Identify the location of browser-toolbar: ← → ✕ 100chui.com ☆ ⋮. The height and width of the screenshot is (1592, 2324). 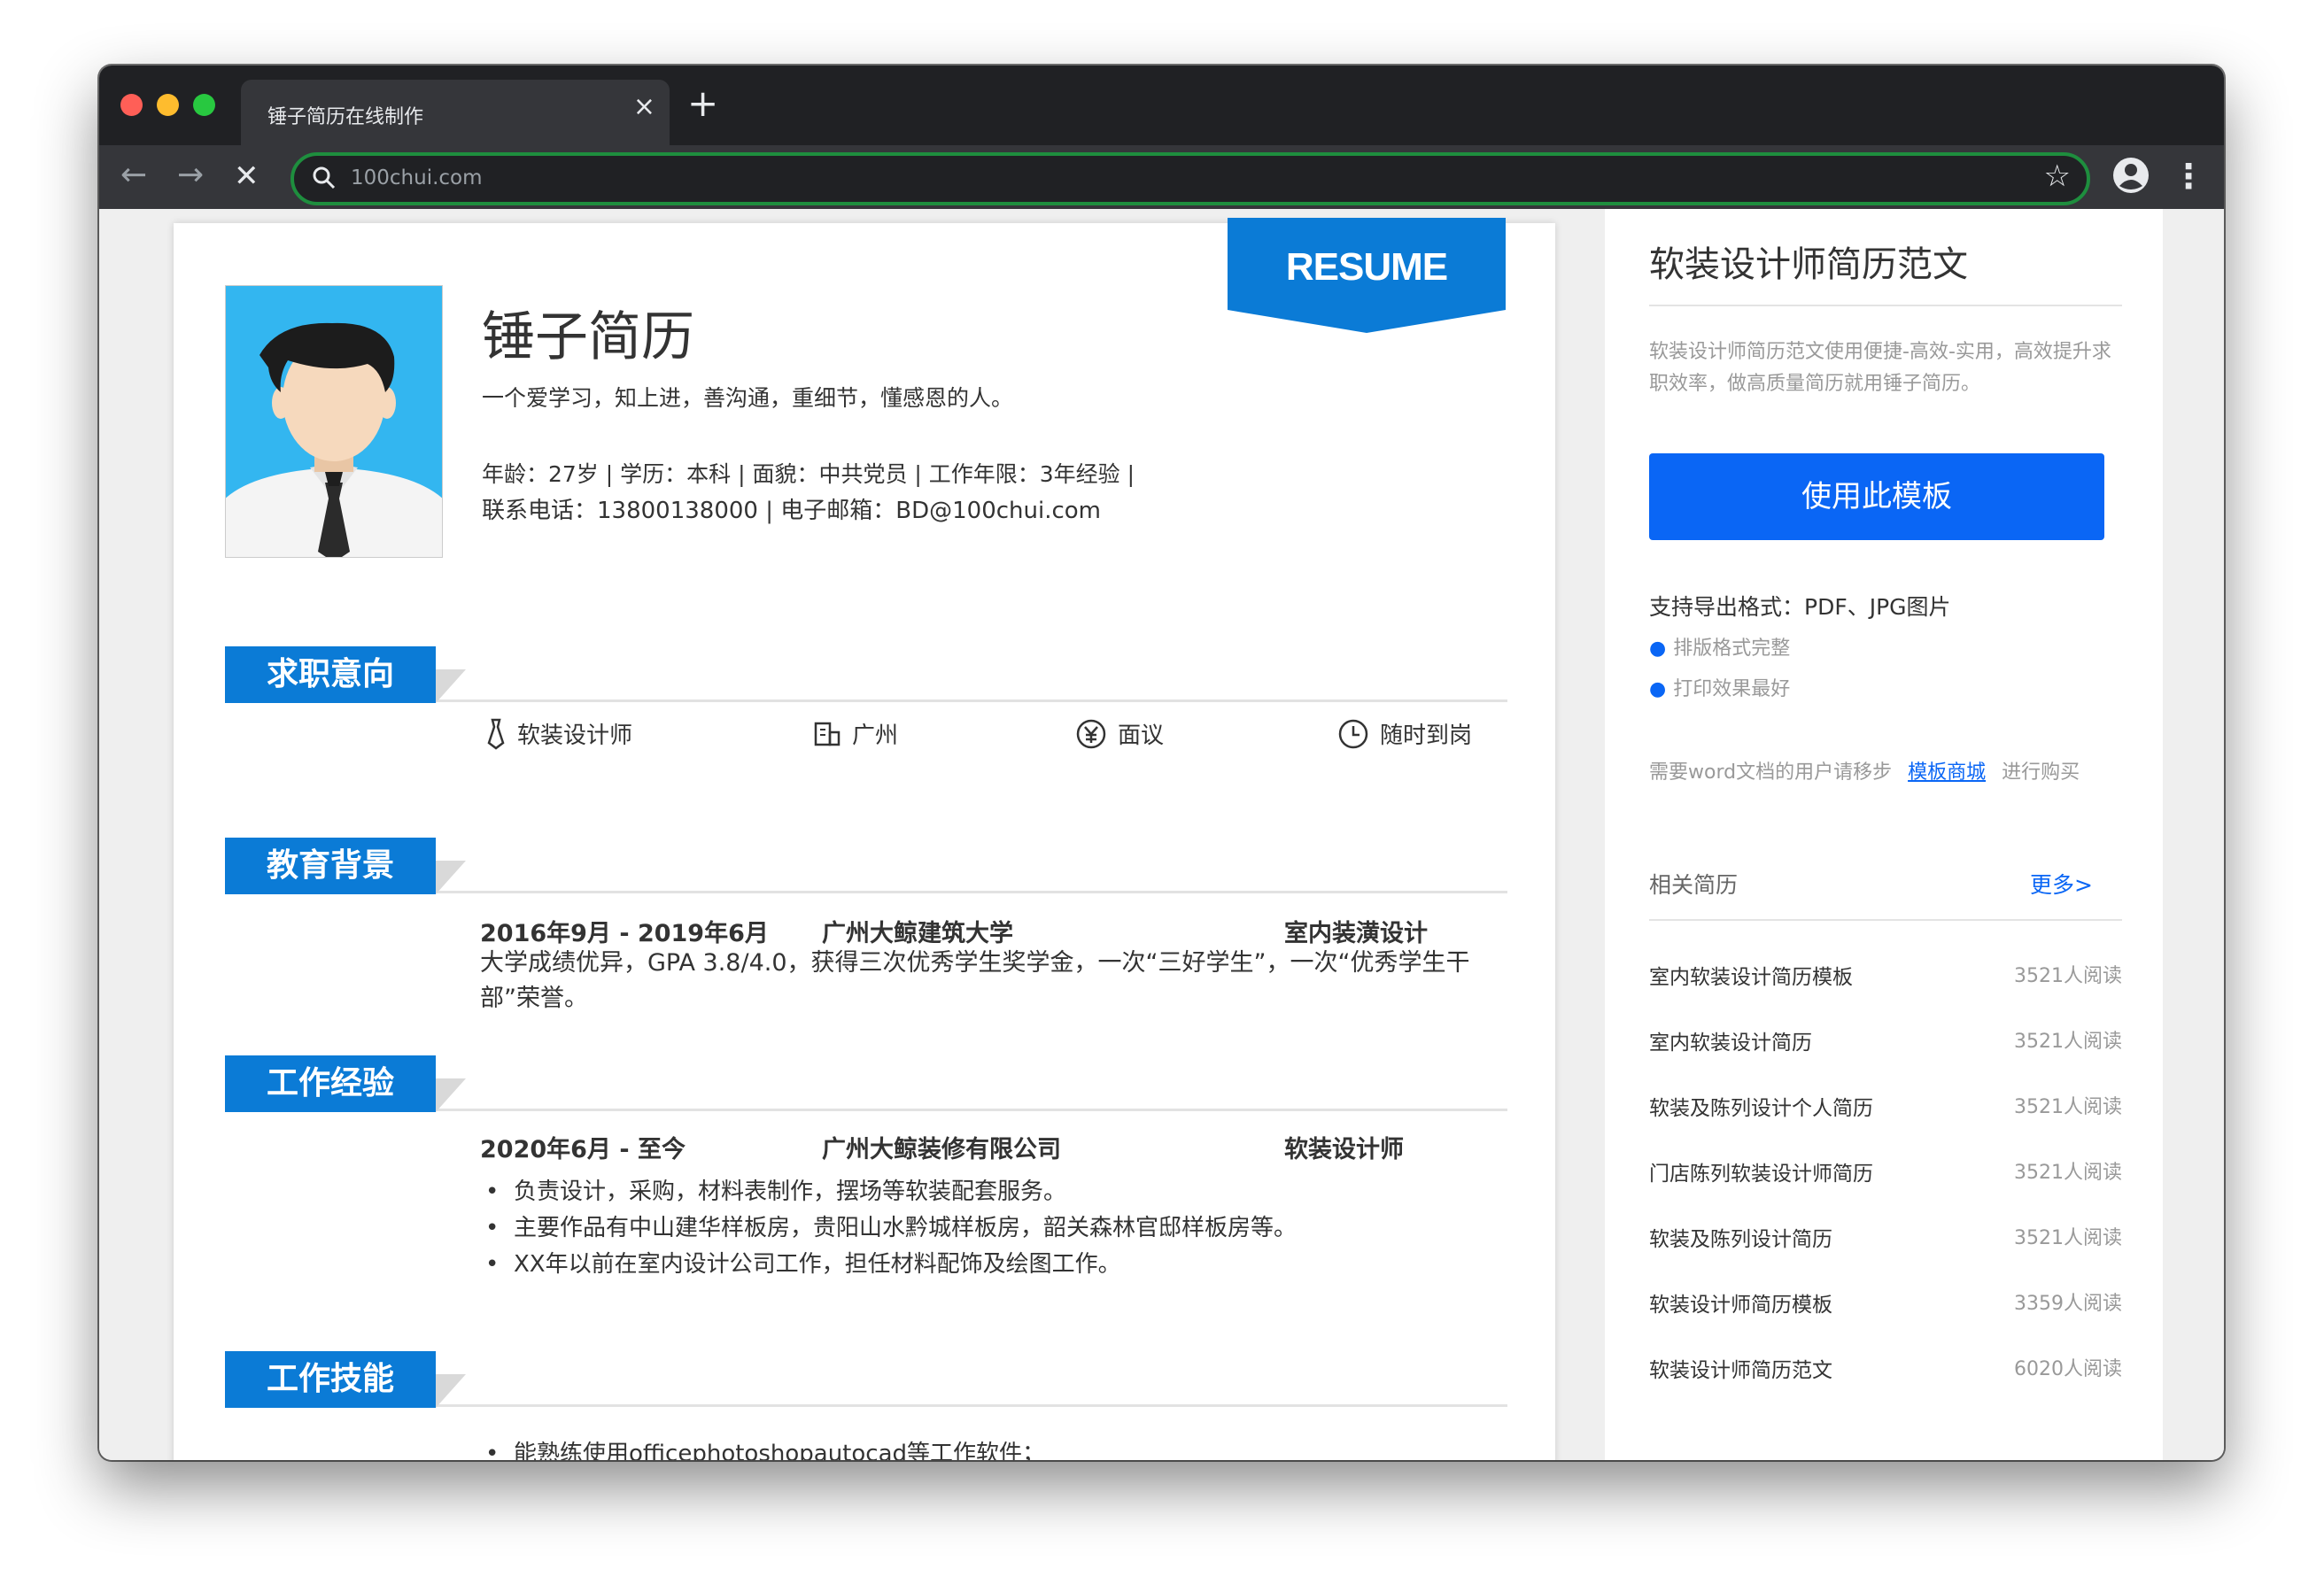
(1161, 177).